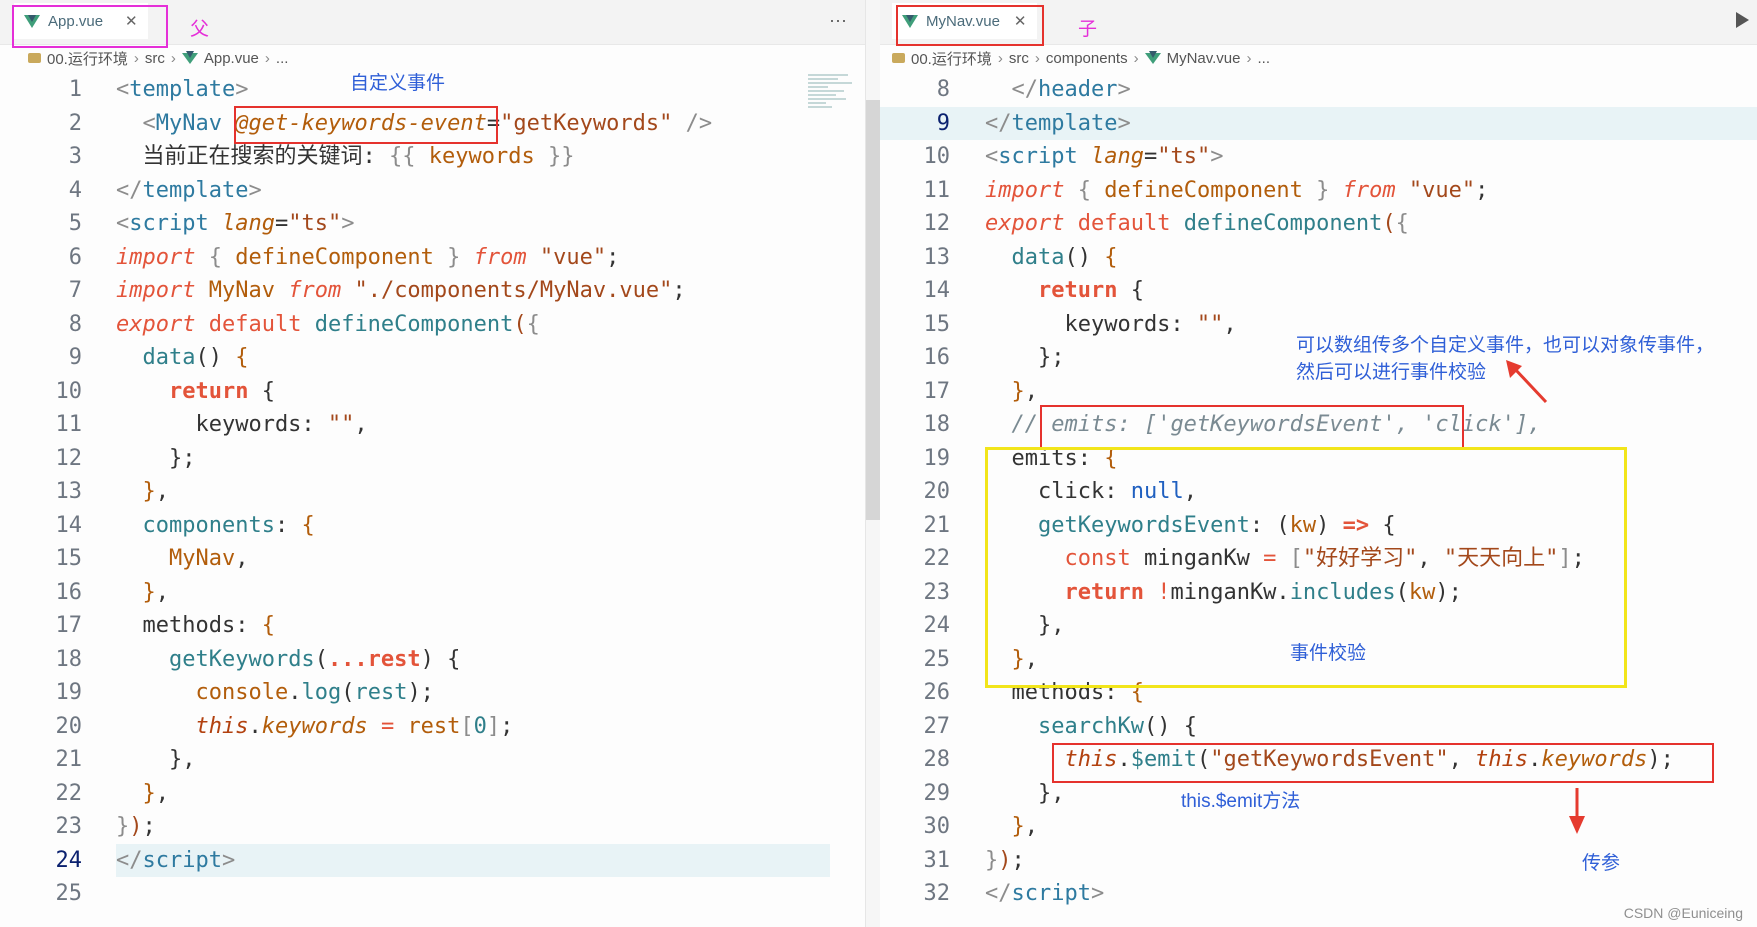 Image resolution: width=1757 pixels, height=927 pixels. What do you see at coordinates (1204, 58) in the screenshot?
I see `breadcrumb-item: MyNav.vue` at bounding box center [1204, 58].